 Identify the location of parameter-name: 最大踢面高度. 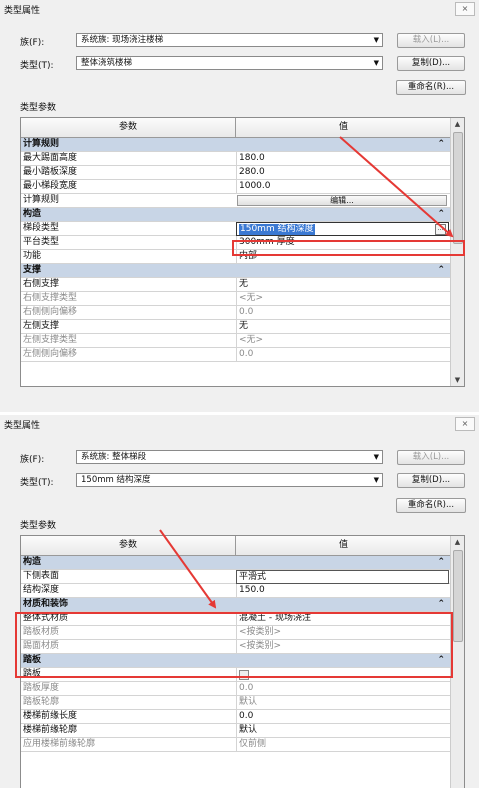
(50, 158).